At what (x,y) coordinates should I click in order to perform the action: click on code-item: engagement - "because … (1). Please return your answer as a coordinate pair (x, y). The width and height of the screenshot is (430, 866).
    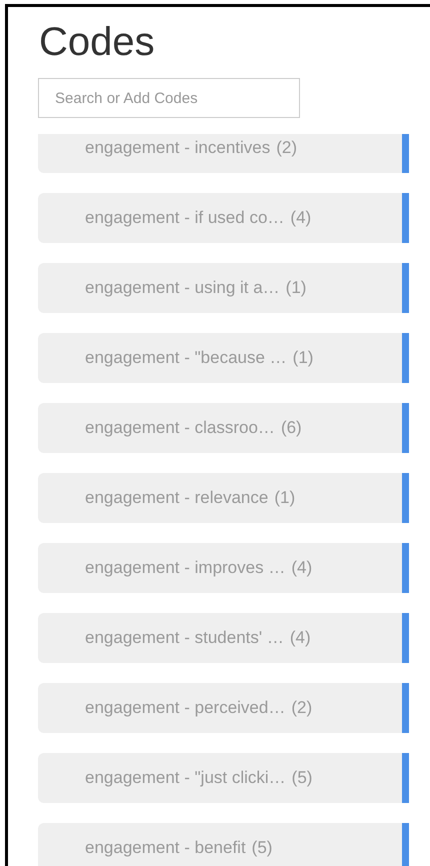
    Looking at the image, I should click on (220, 358).